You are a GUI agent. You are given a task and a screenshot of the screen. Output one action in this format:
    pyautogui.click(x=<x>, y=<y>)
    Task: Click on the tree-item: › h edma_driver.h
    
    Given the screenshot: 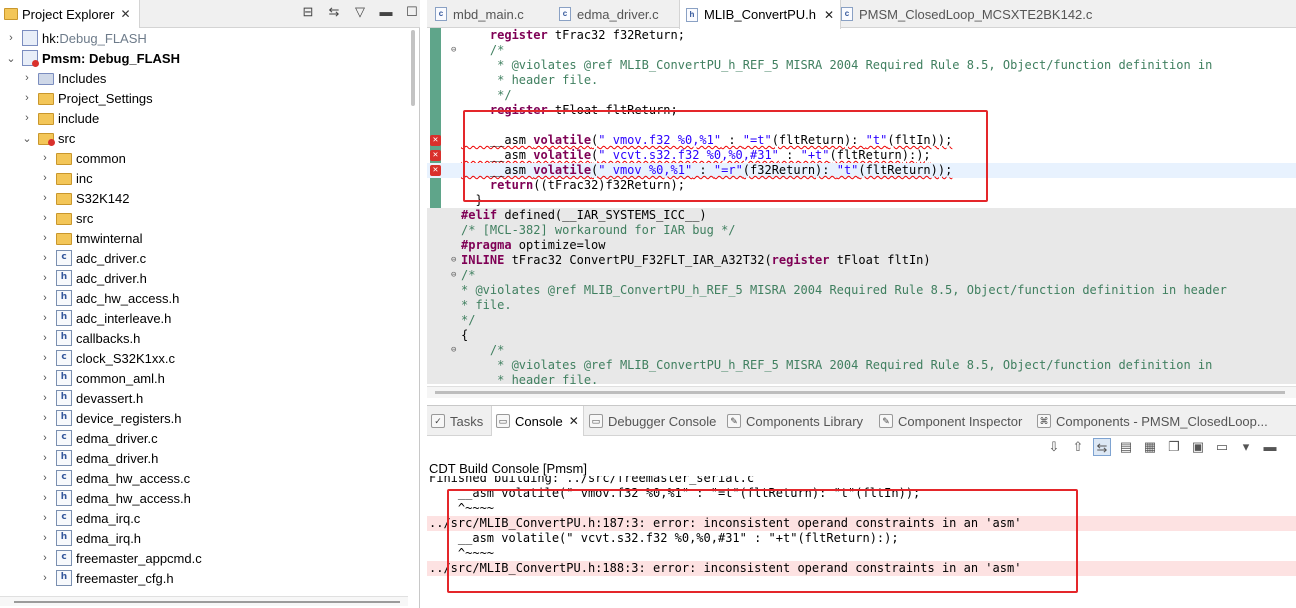 What is the action you would take?
    pyautogui.click(x=204, y=458)
    